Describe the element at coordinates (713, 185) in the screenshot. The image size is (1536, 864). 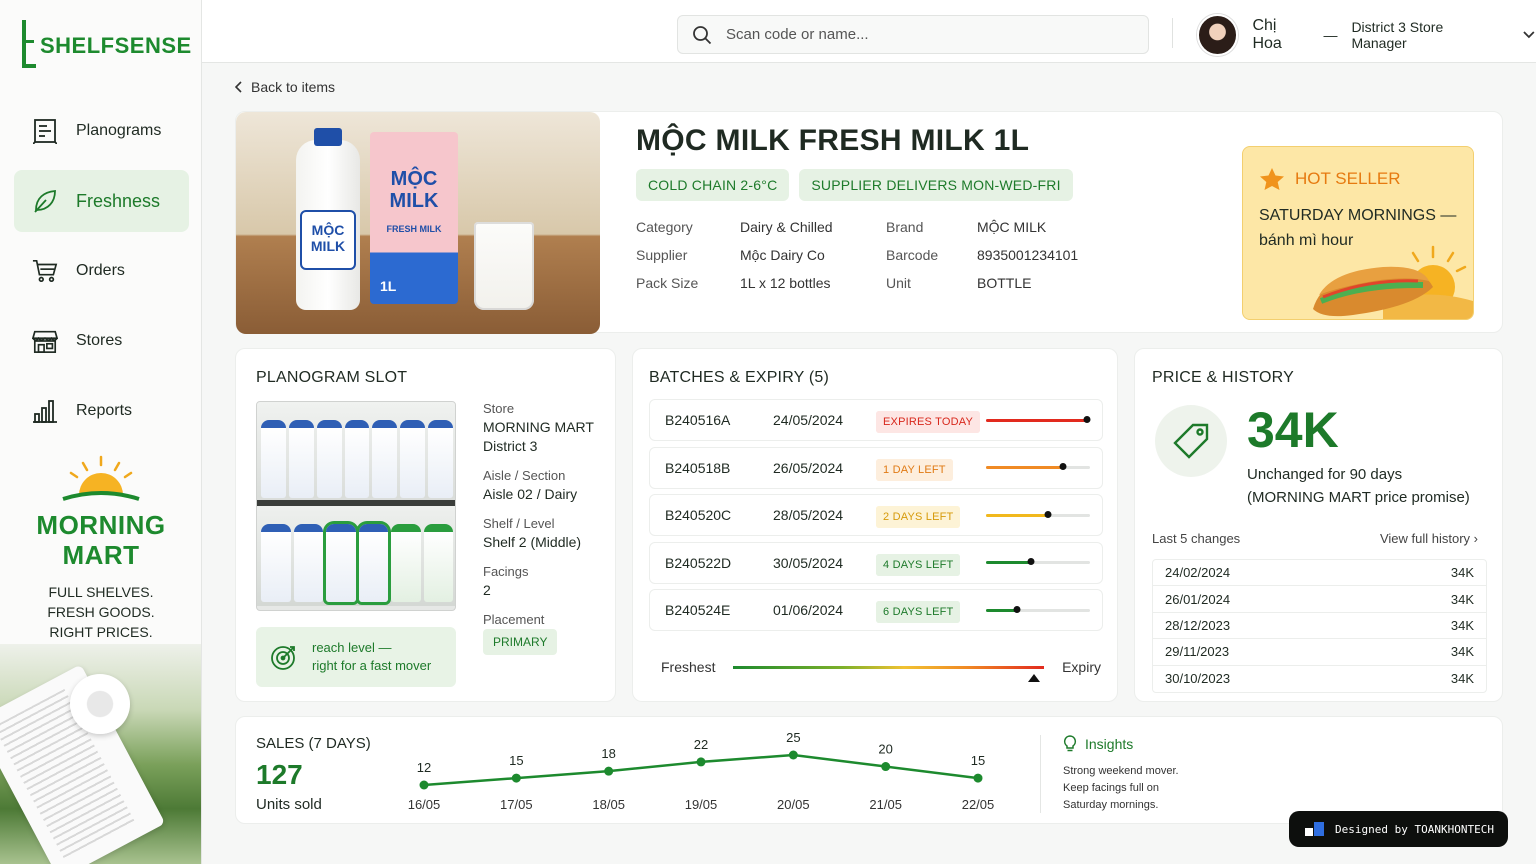
I see `cold-chain-chip: COLD CHAIN 2-6°C` at that location.